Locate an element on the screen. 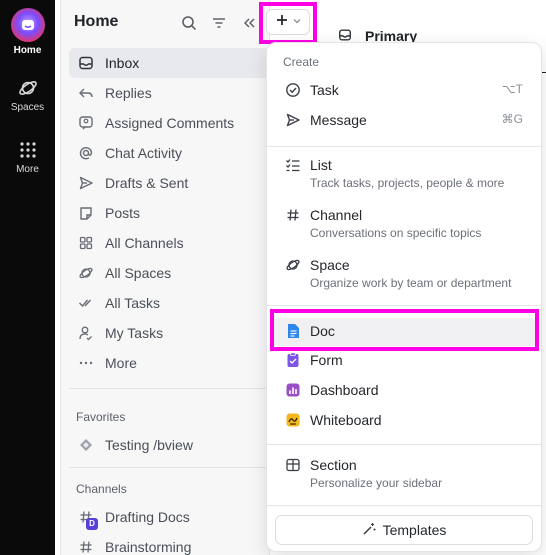  menu-header: Create is located at coordinates (301, 62).